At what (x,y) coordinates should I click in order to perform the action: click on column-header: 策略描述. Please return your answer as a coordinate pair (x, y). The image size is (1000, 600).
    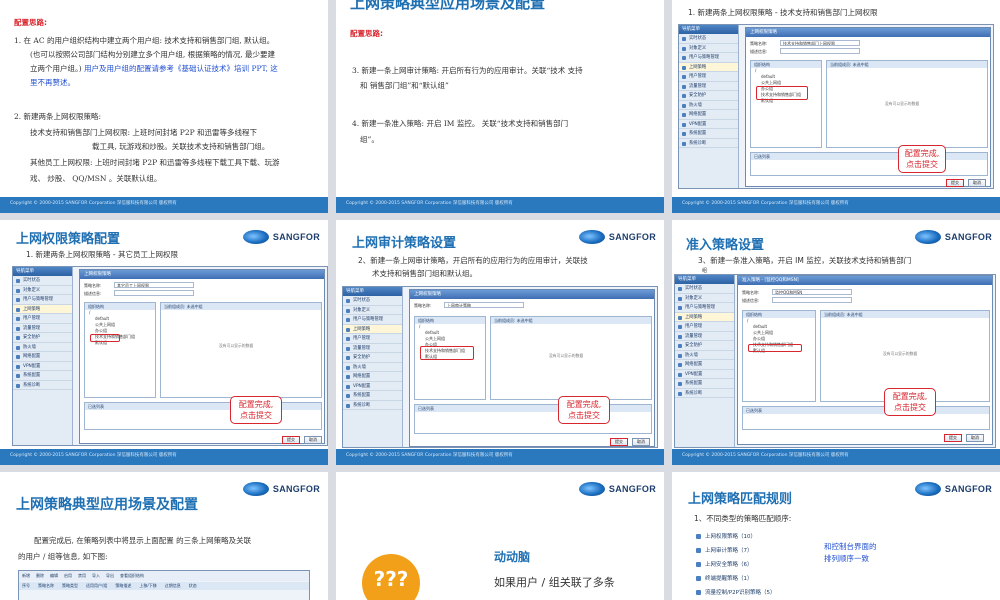
    Looking at the image, I should click on (123, 586).